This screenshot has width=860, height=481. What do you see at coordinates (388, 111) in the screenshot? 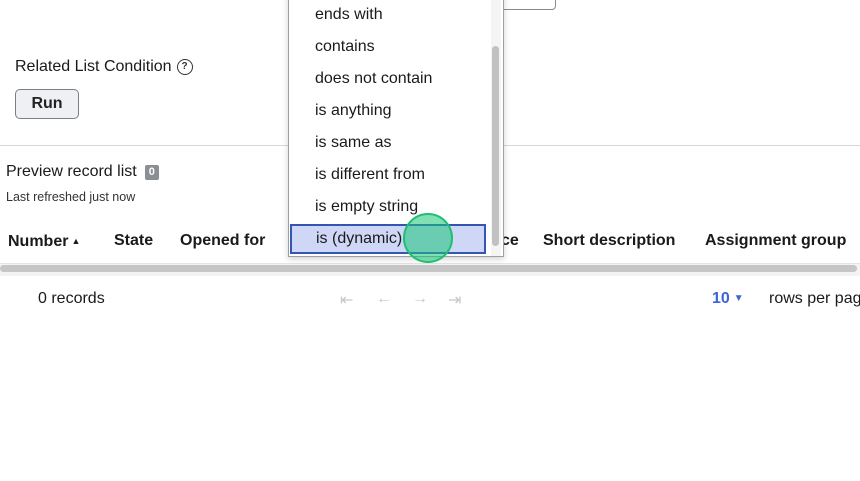
I see `dropdown-option: is anything` at bounding box center [388, 111].